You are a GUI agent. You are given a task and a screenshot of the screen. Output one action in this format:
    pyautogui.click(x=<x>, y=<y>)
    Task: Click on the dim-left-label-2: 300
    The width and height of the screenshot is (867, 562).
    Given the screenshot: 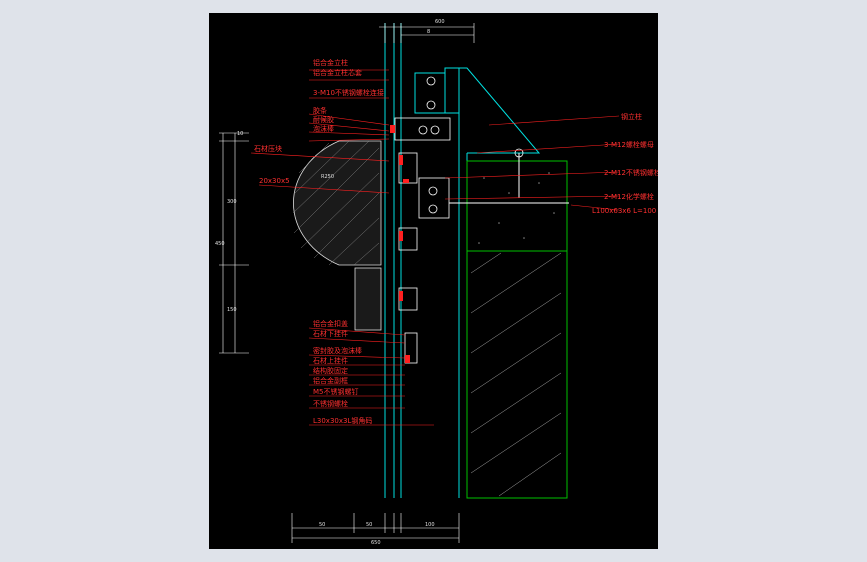 What is the action you would take?
    pyautogui.click(x=232, y=202)
    